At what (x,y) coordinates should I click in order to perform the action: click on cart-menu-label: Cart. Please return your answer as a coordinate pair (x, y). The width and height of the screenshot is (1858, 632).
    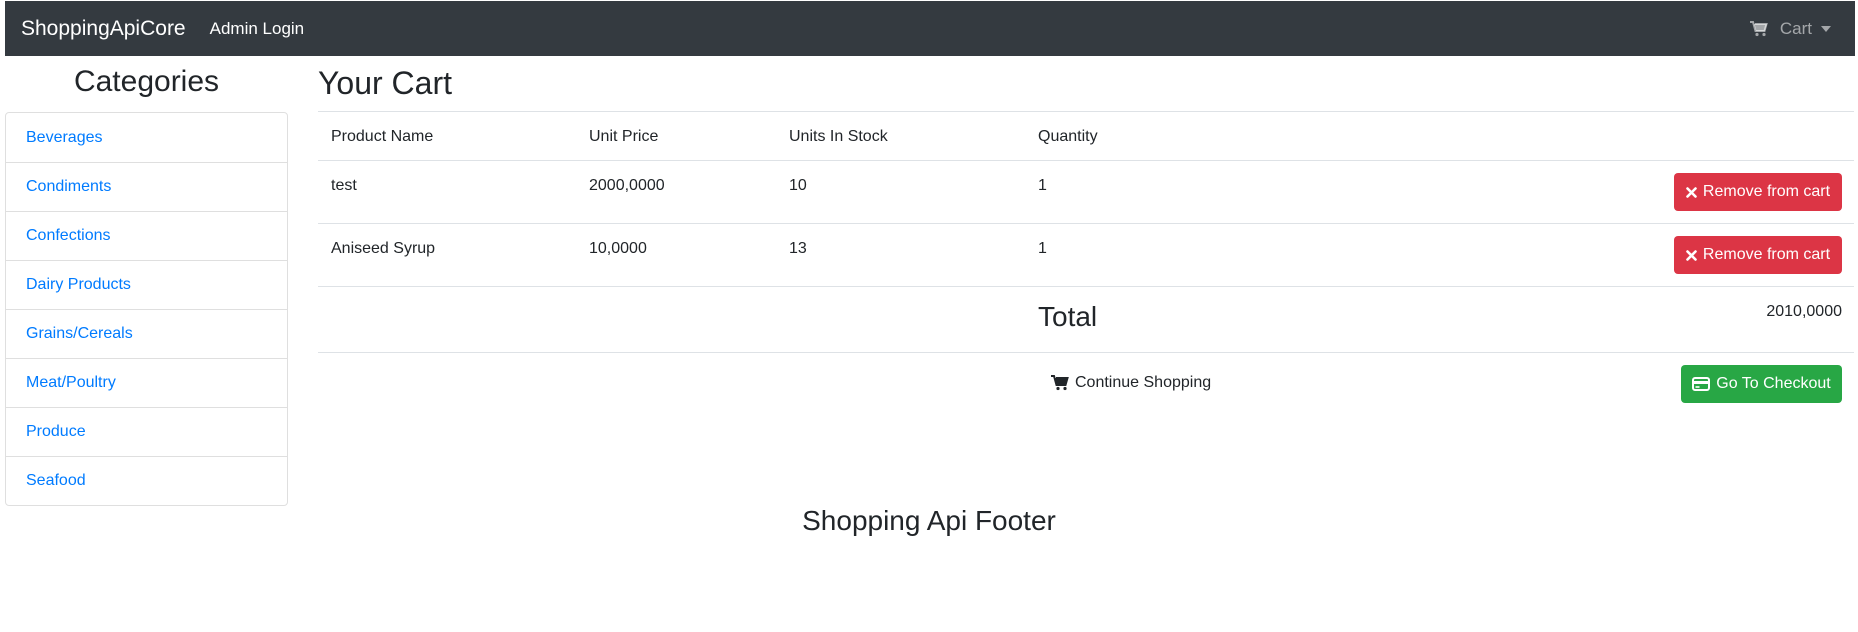
    Looking at the image, I should click on (1795, 28).